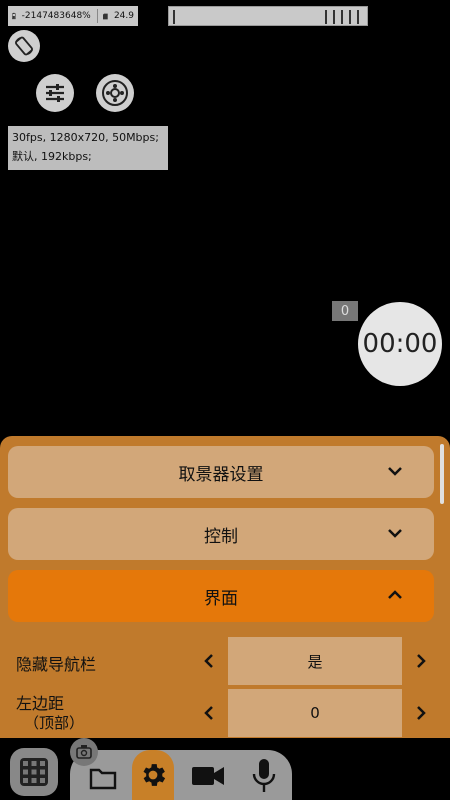 The height and width of the screenshot is (800, 450). What do you see at coordinates (40, 703) in the screenshot?
I see `setting-label: 左边距` at bounding box center [40, 703].